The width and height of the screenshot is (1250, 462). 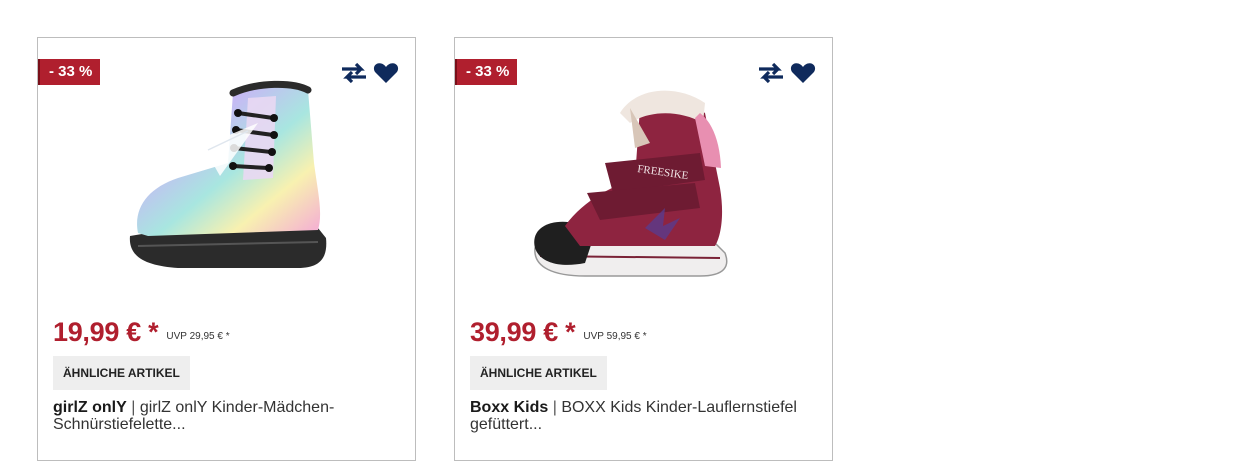 I want to click on product-image: FREESIKE, so click(x=645, y=175).